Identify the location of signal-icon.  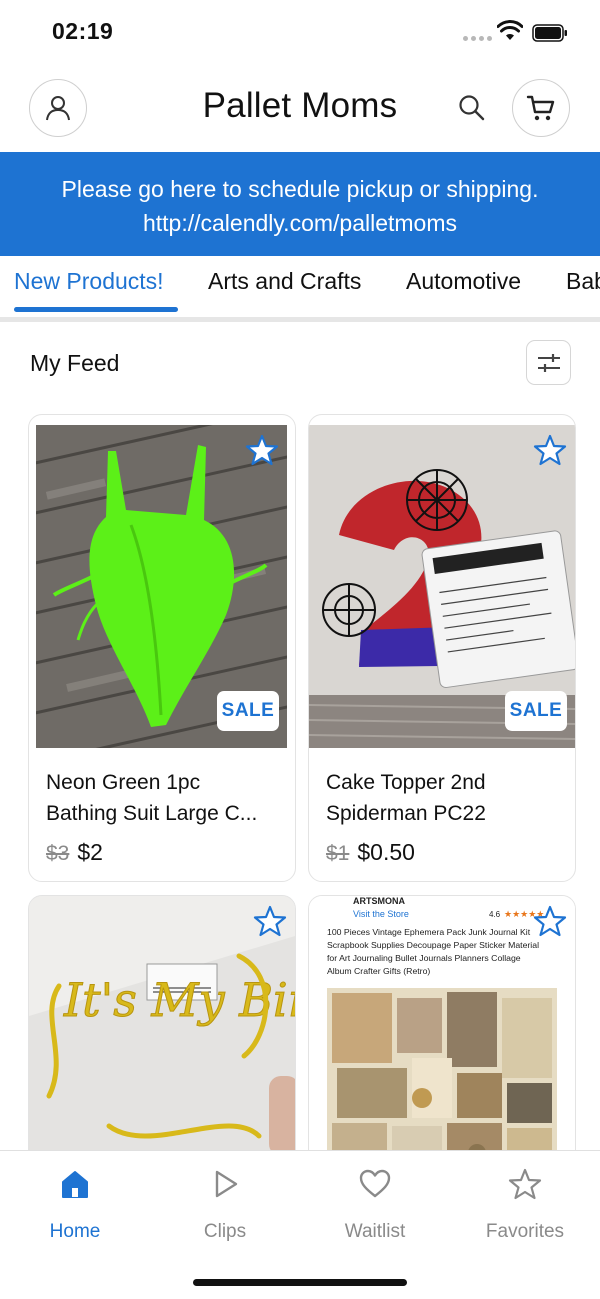
(477, 38).